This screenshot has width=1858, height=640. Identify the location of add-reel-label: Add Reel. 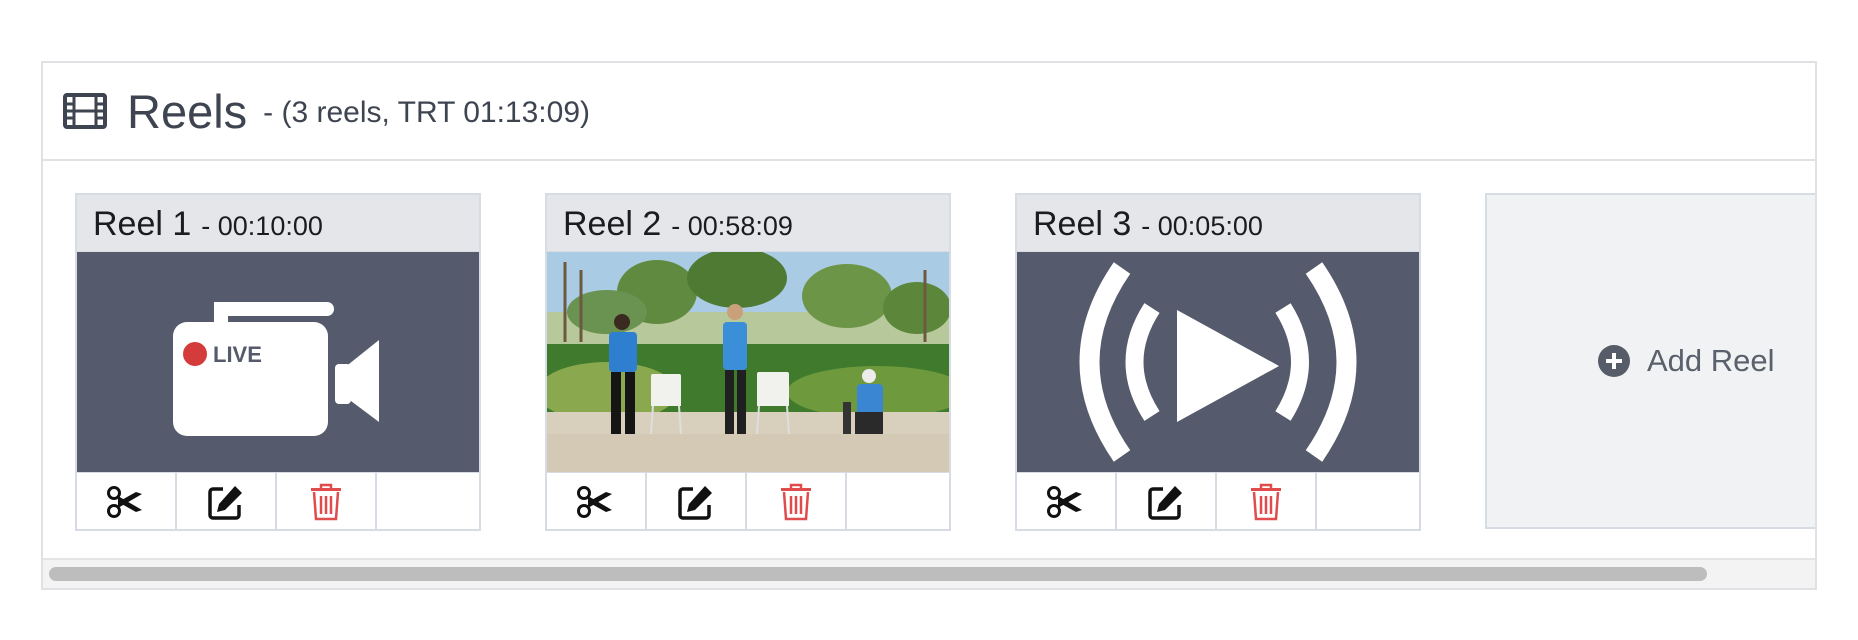
(1711, 360).